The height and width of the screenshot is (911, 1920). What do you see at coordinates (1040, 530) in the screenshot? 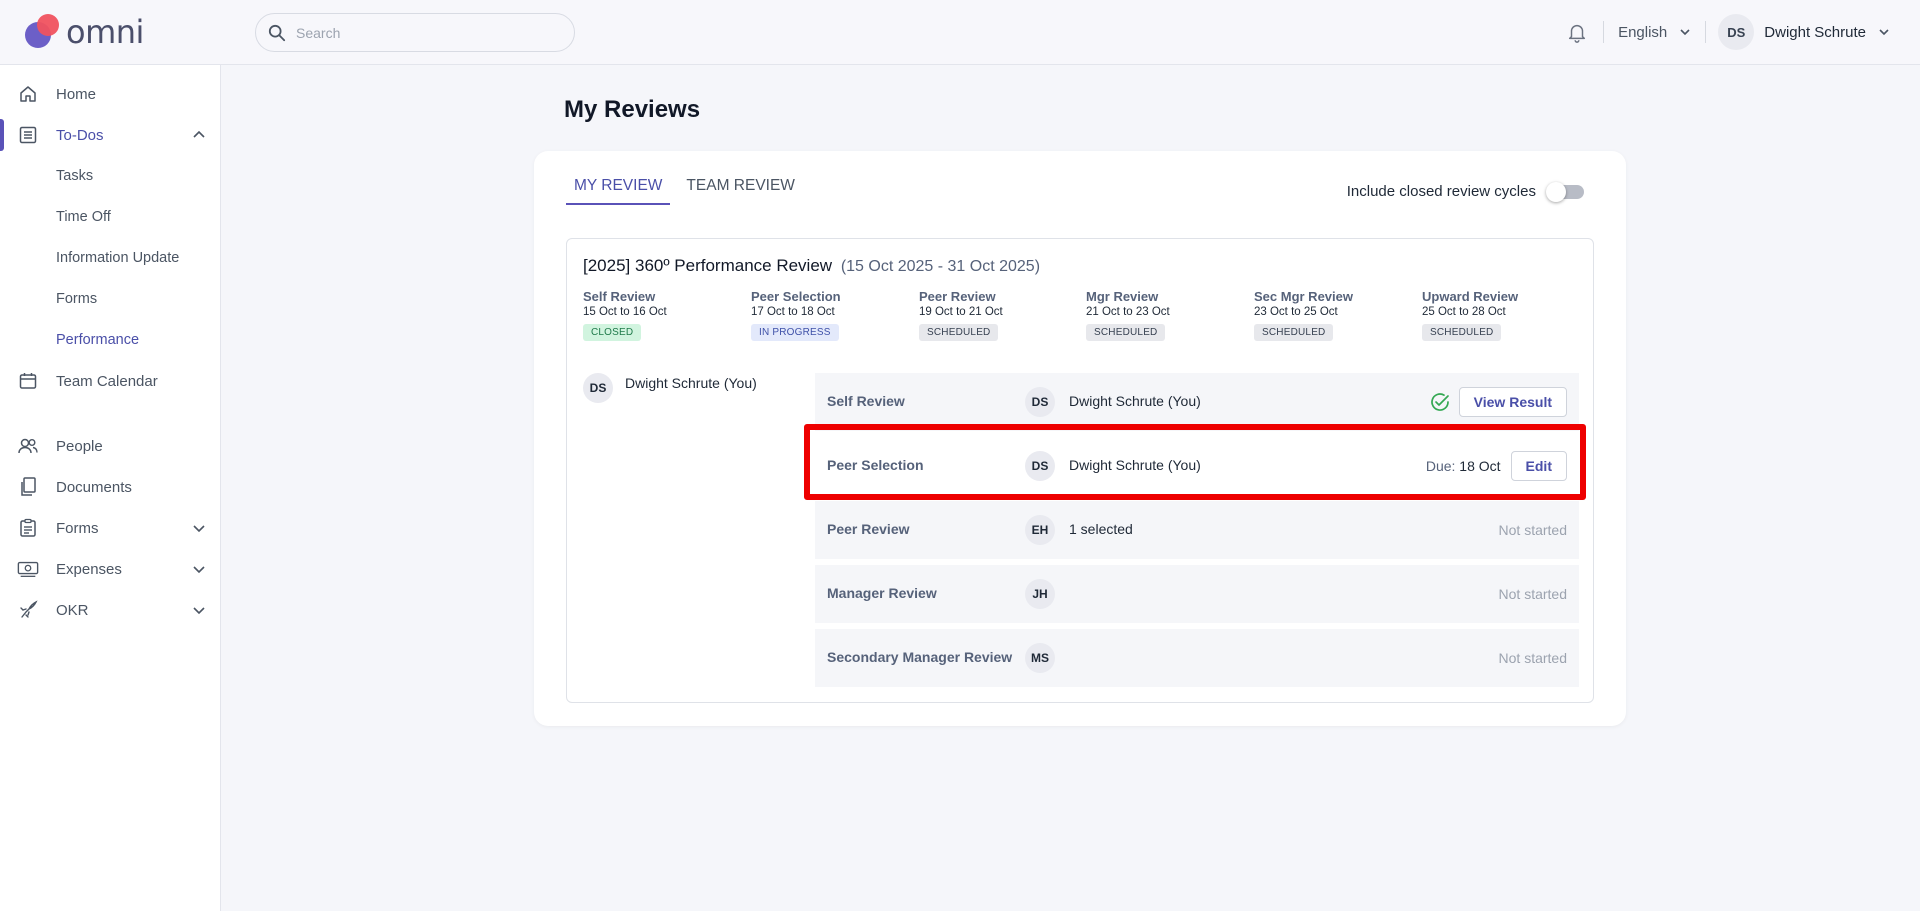
I see `avatar: EH` at bounding box center [1040, 530].